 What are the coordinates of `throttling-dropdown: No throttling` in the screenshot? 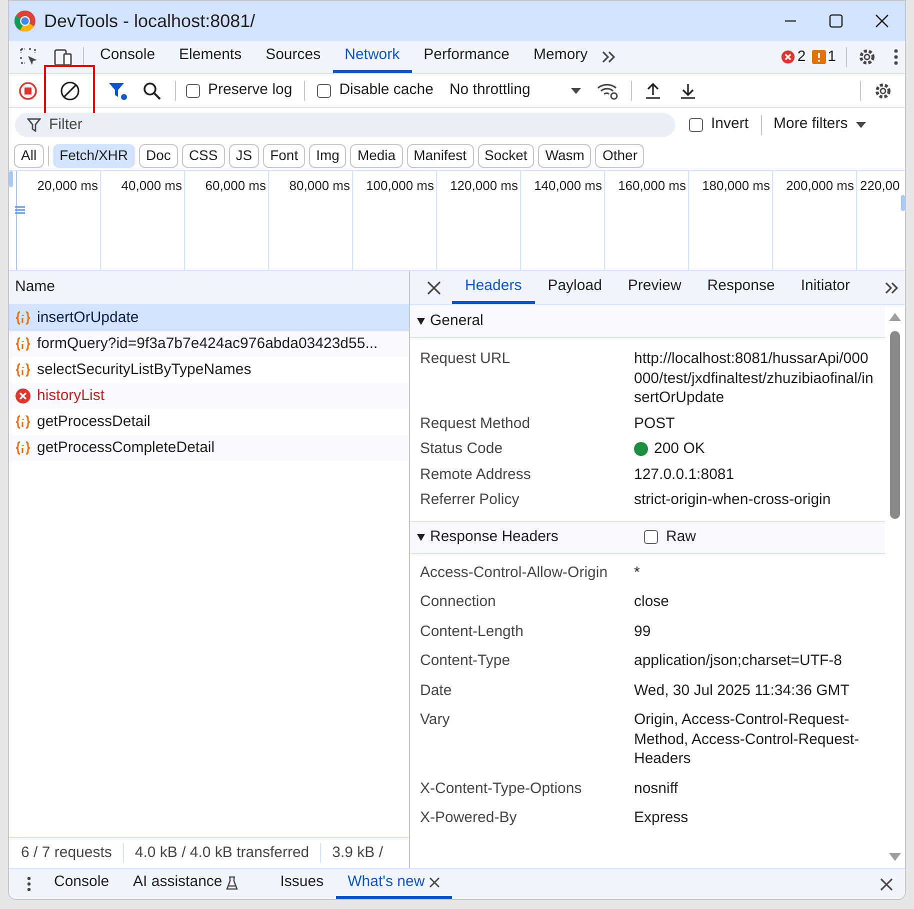 It's located at (515, 90).